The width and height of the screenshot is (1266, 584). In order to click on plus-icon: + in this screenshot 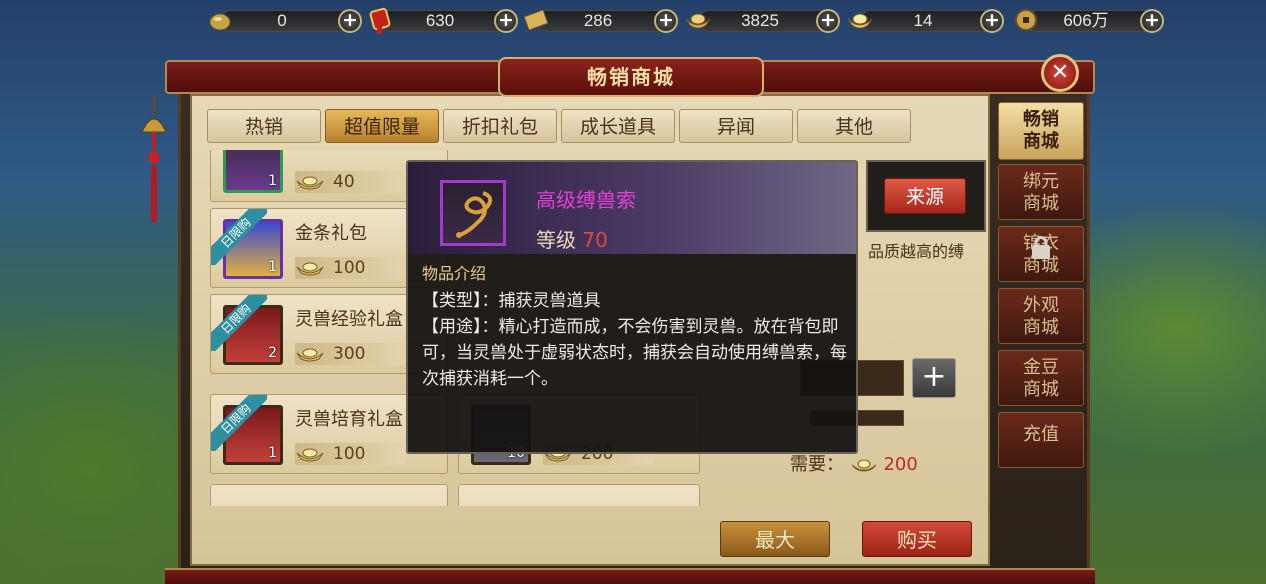, I will do `click(934, 376)`.